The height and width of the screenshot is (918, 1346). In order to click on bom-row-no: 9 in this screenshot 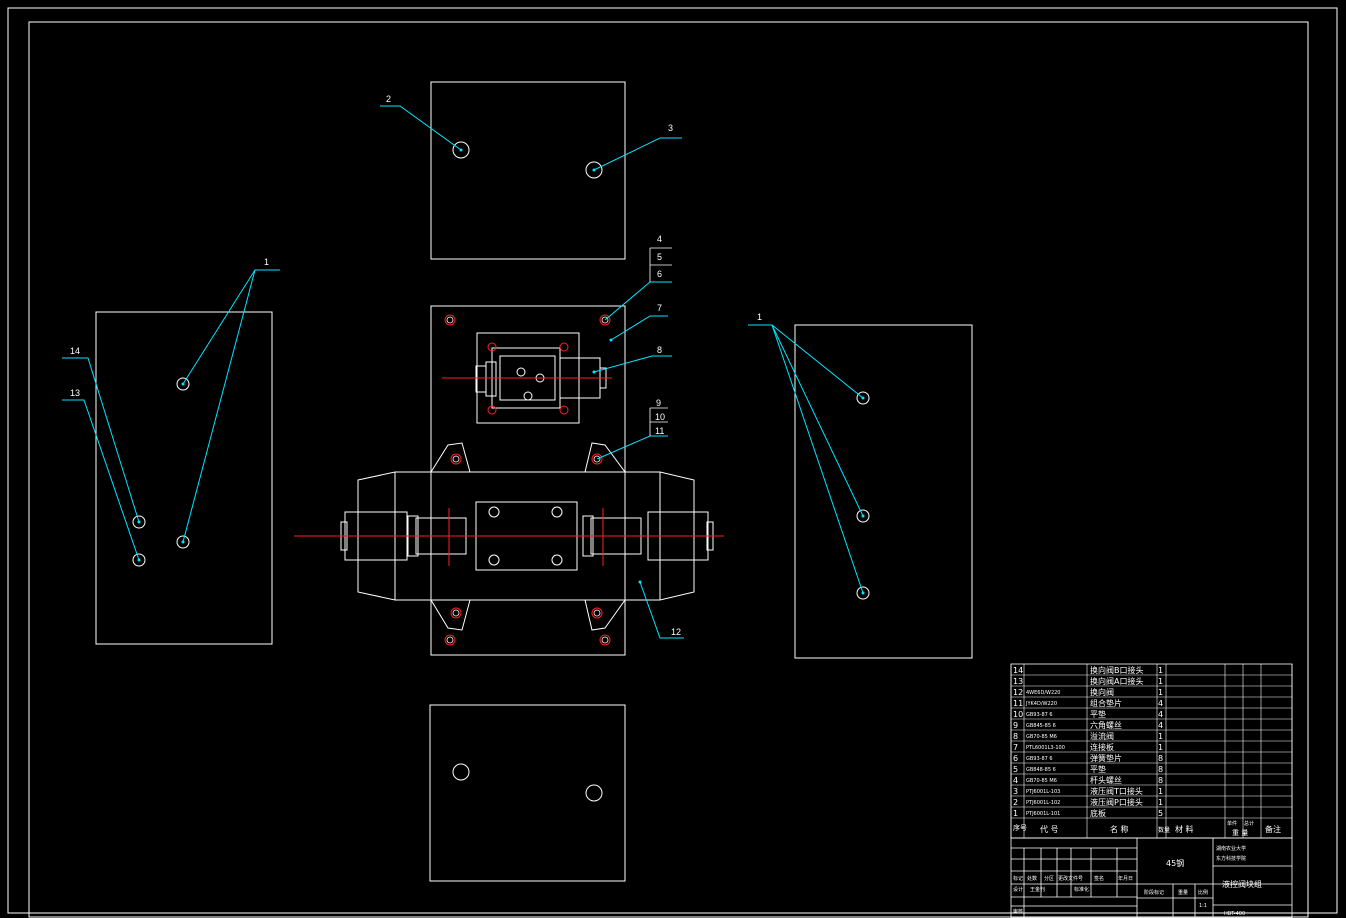, I will do `click(1015, 725)`.